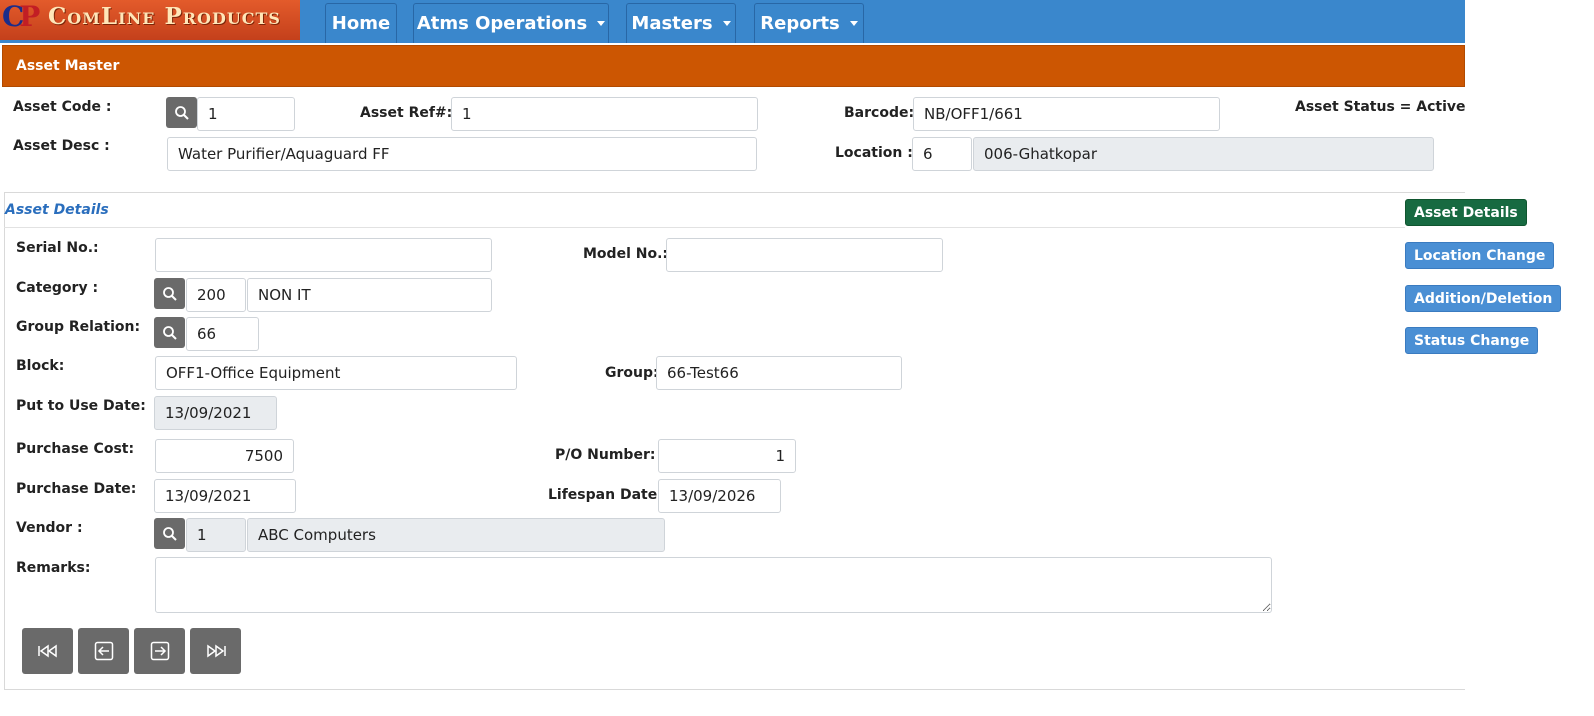  I want to click on lifespan-date-label: Lifespan Date:, so click(605, 495).